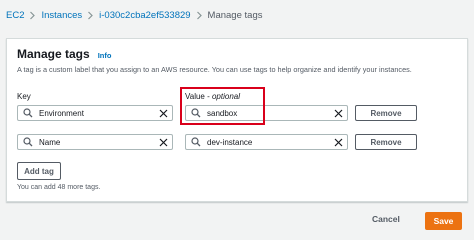  Describe the element at coordinates (230, 142) in the screenshot. I see `tag-value-value: dev-instance` at that location.